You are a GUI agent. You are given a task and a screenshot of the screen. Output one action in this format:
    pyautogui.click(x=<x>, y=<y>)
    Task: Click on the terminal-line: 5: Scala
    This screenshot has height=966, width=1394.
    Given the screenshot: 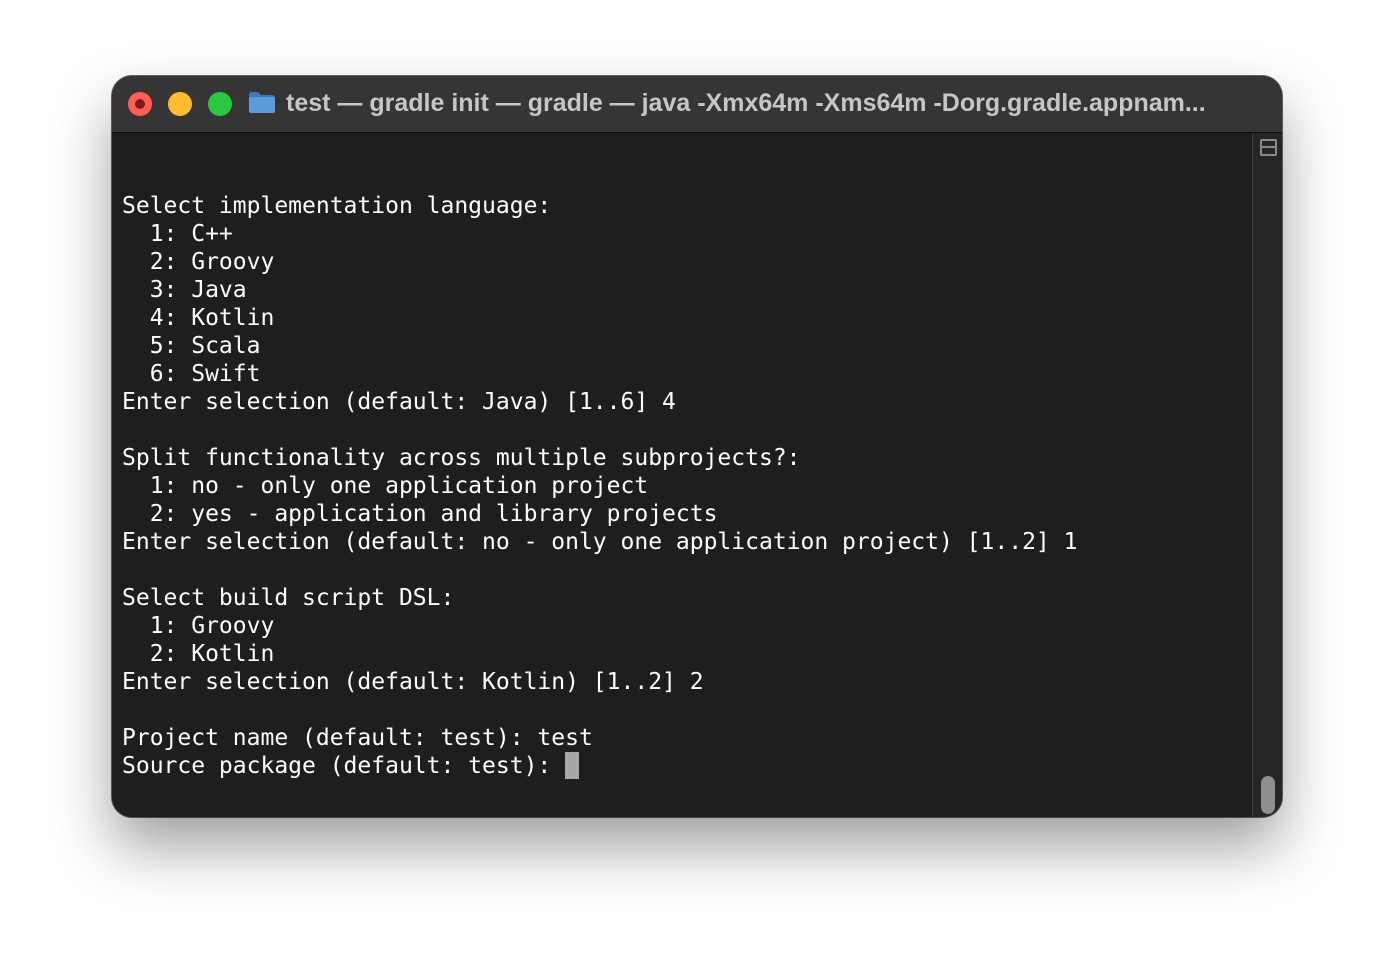 What is the action you would take?
    pyautogui.click(x=191, y=346)
    